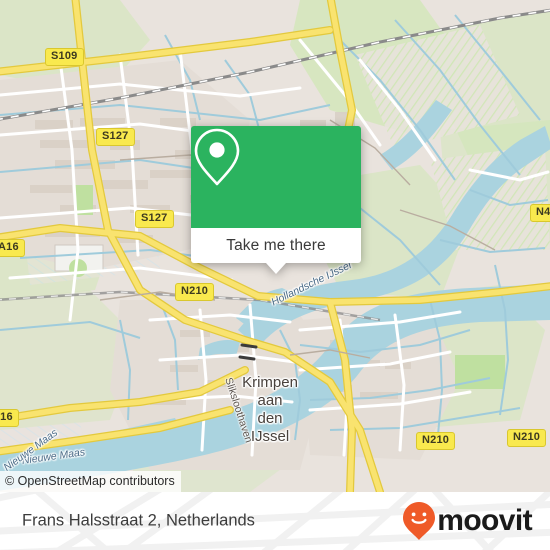  Describe the element at coordinates (276, 268) in the screenshot. I see `popup-tail` at that location.